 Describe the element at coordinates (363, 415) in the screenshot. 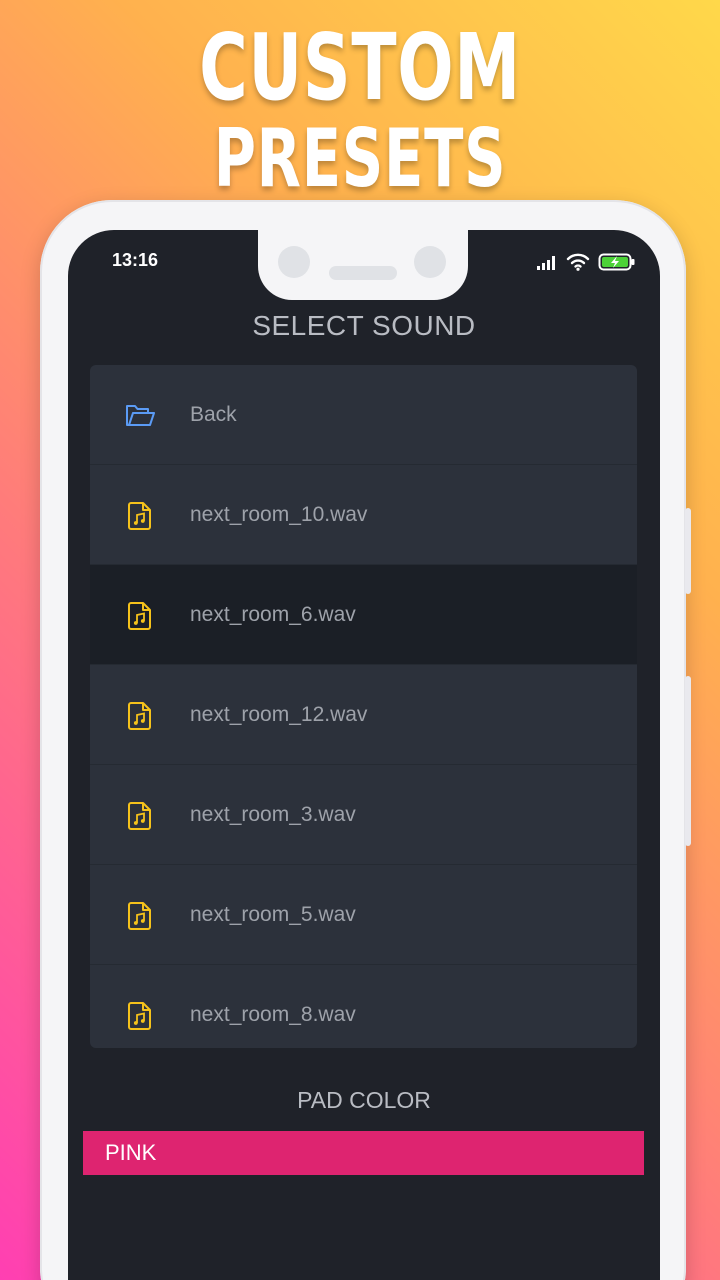

I see `list-item-back: Back` at that location.